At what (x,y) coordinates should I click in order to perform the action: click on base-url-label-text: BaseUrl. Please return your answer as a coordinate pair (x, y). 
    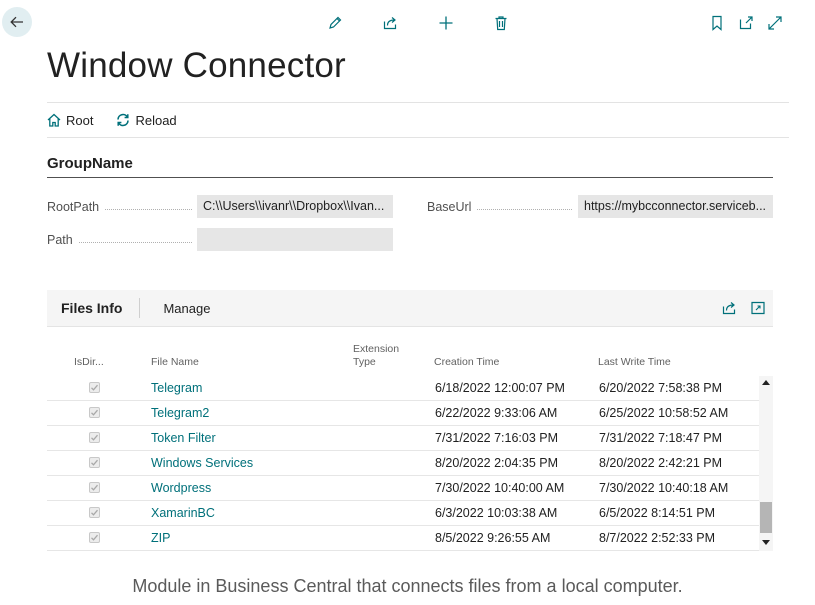
    Looking at the image, I should click on (449, 207).